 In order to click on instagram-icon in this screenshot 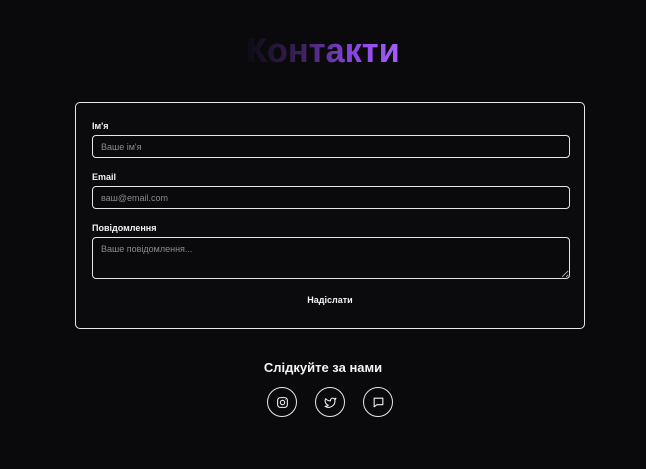, I will do `click(282, 402)`.